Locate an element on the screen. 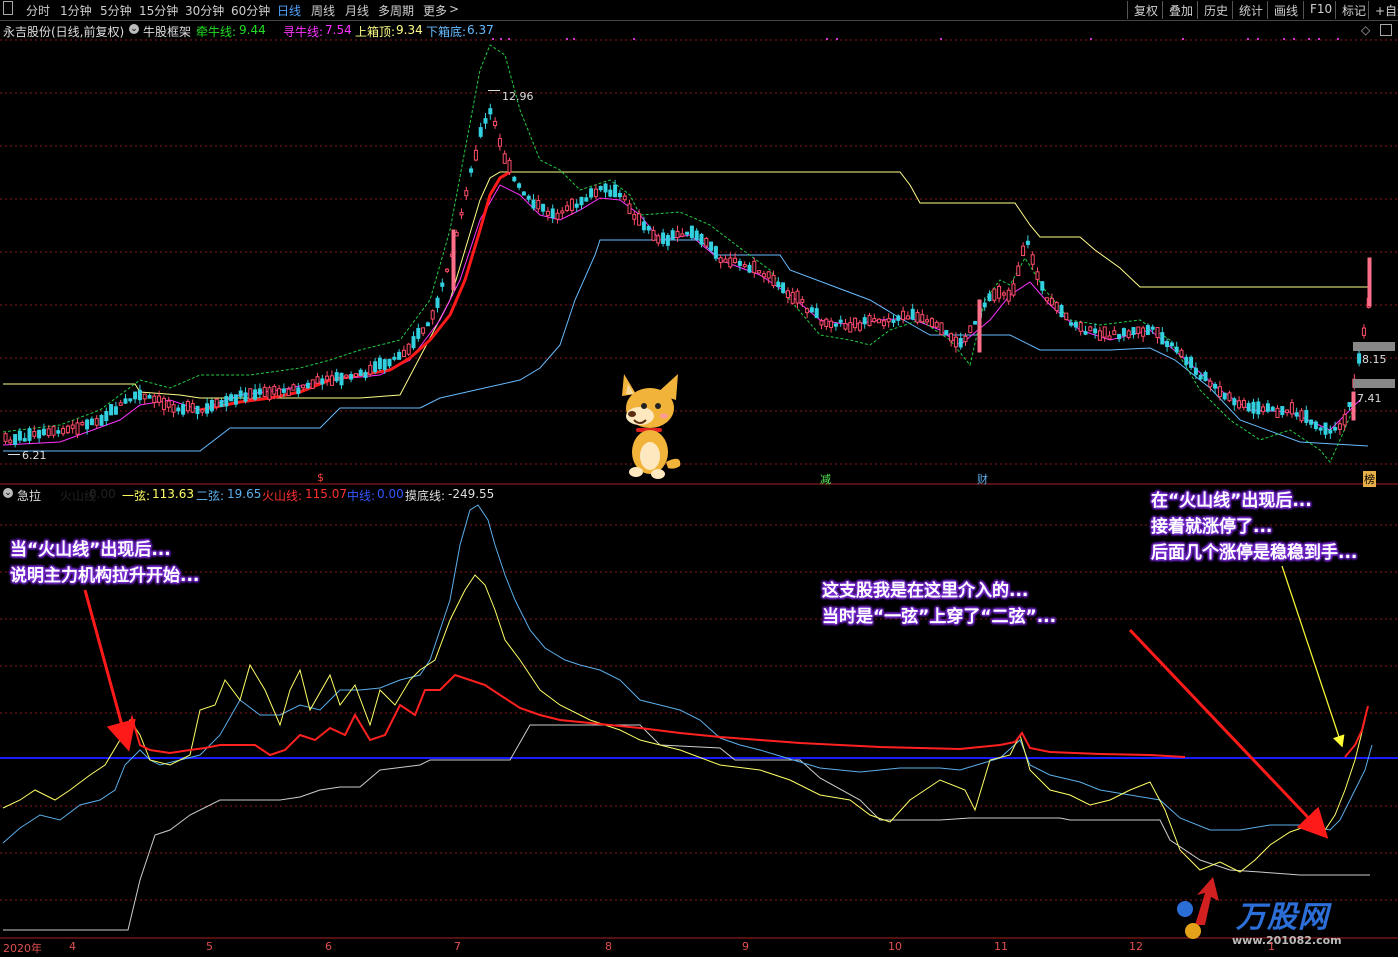  limit-up-candle is located at coordinates (979, 326).